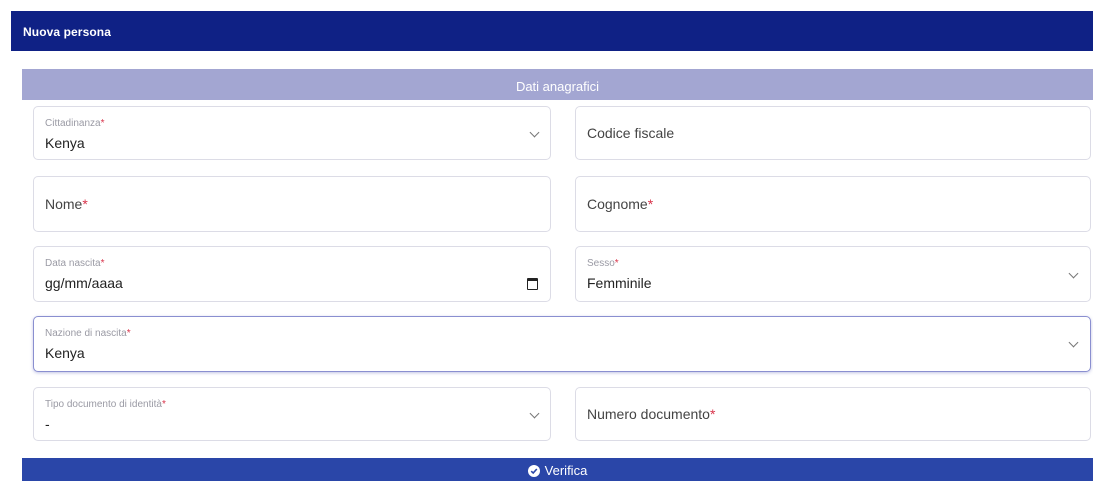 The image size is (1093, 481). Describe the element at coordinates (88, 333) in the screenshot. I see `nazione-nascita-label: Nazione di nascita*` at that location.